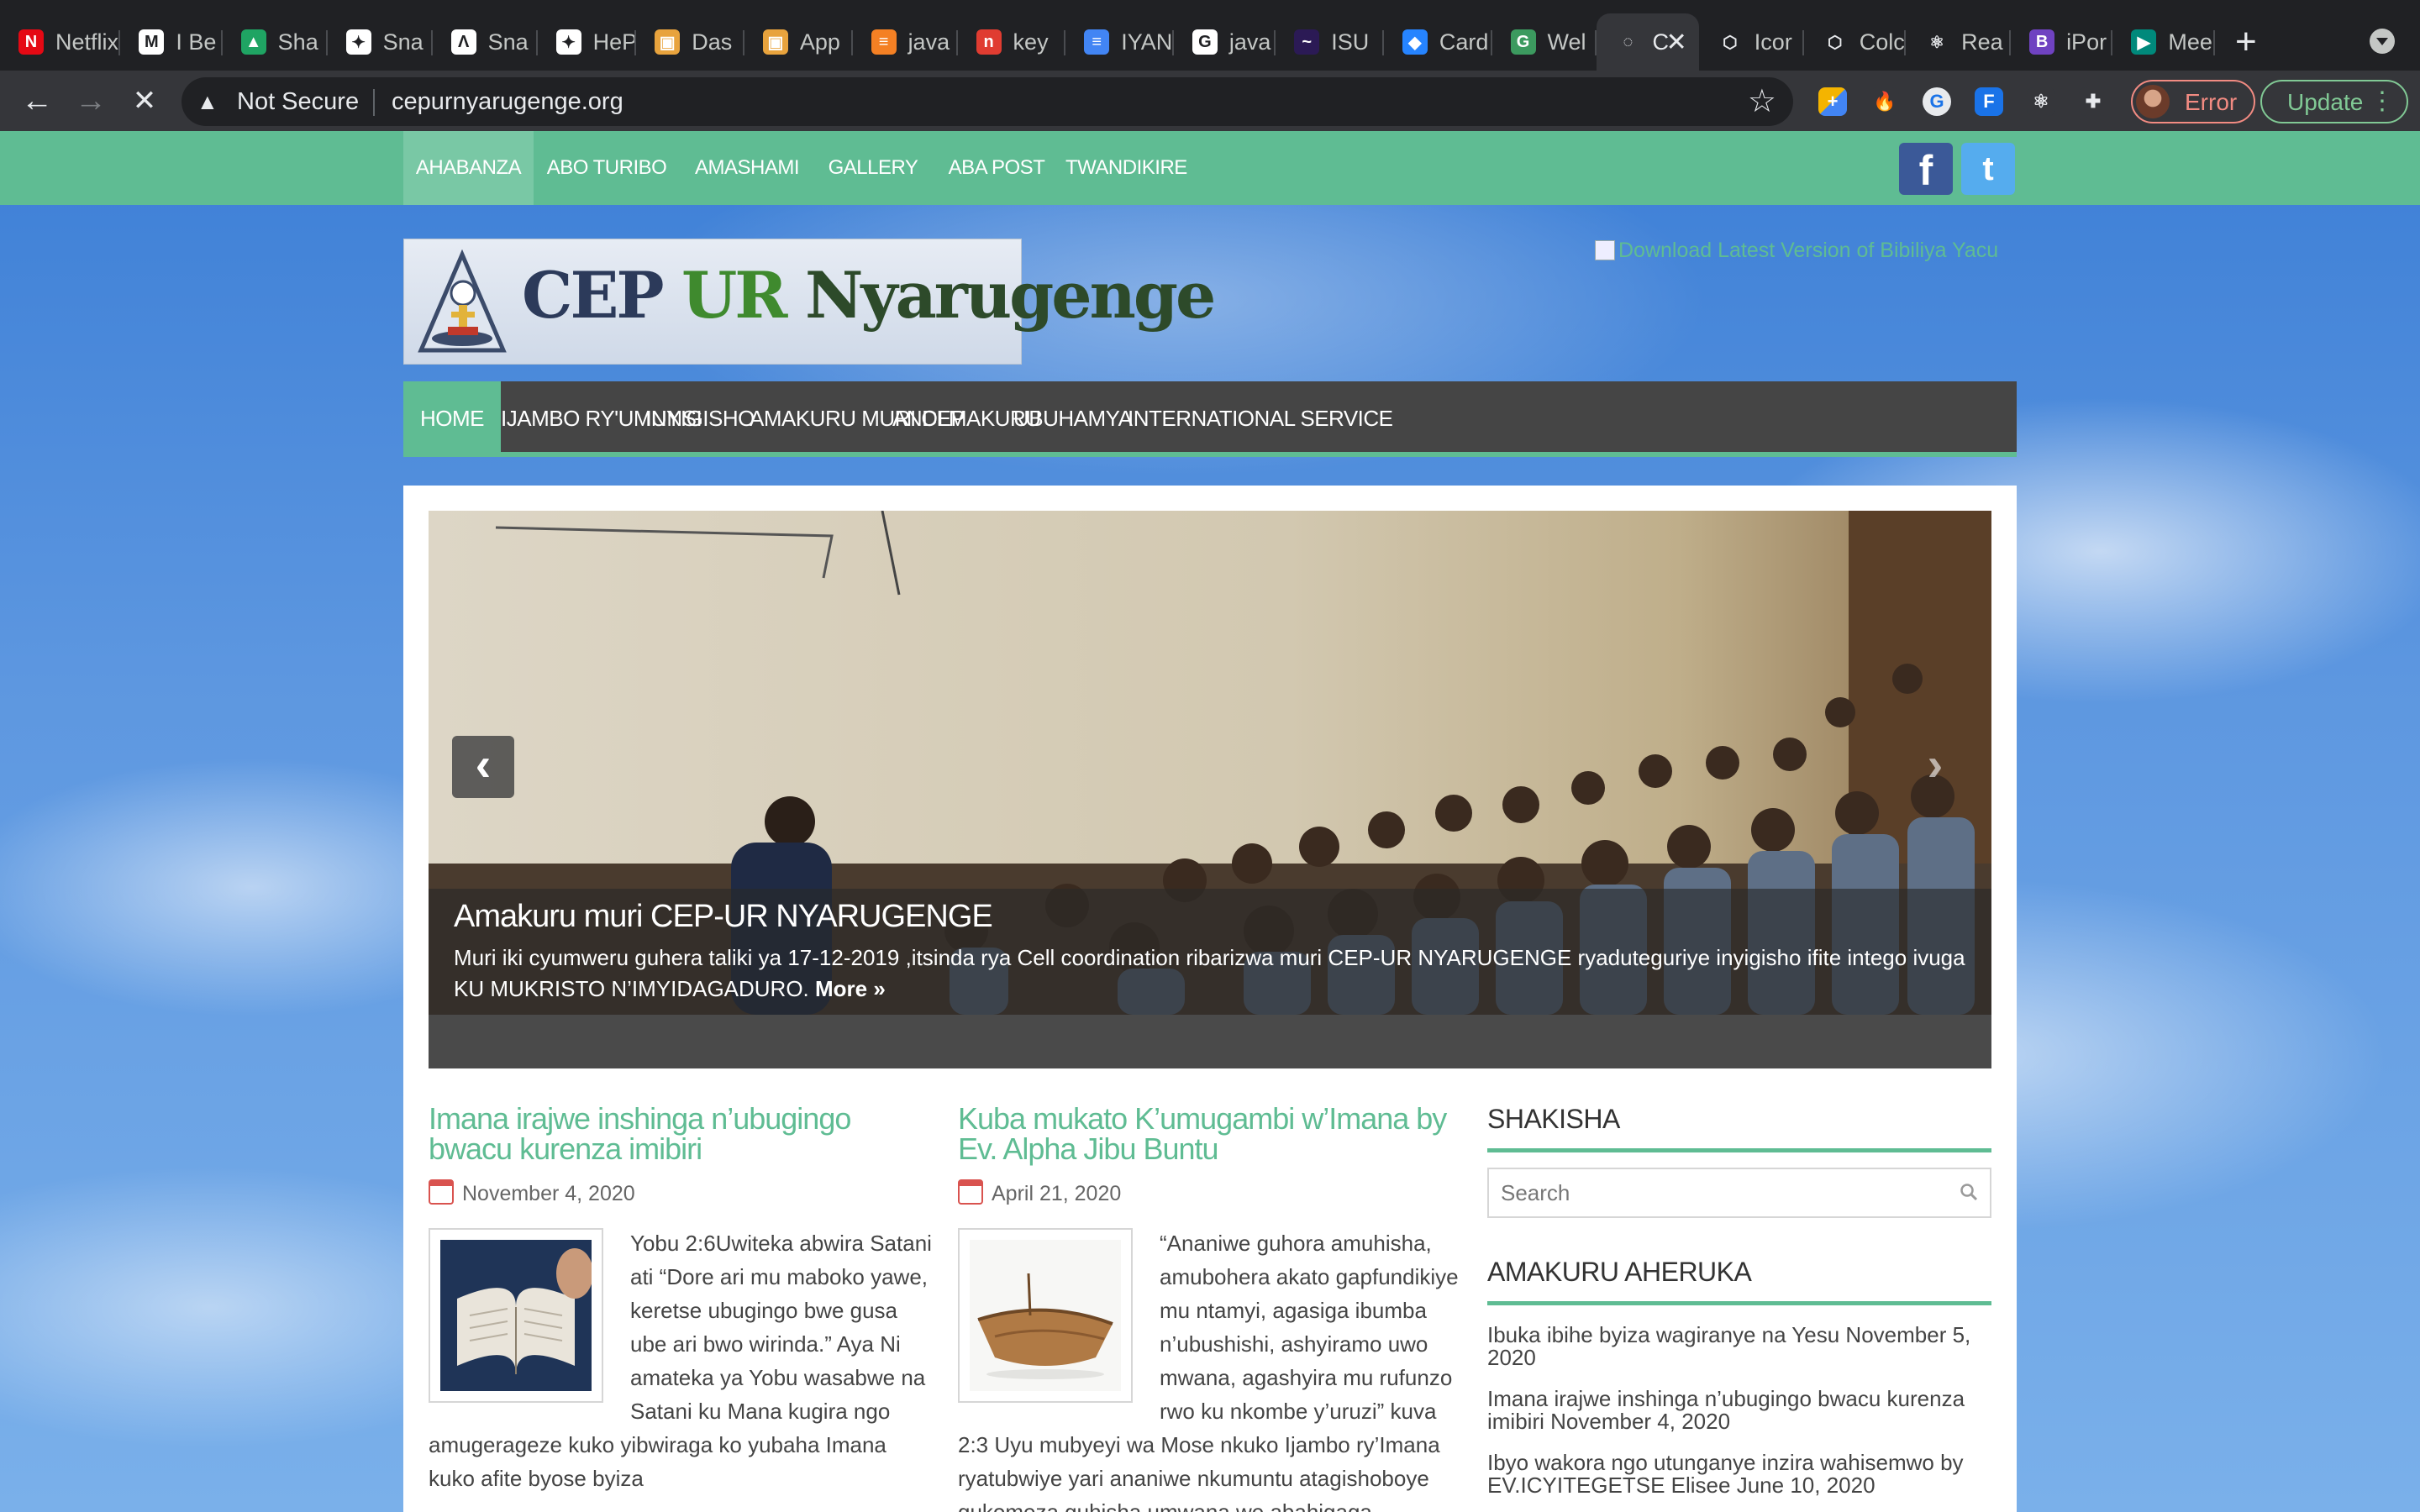 This screenshot has width=2420, height=1512. What do you see at coordinates (2246, 42) in the screenshot?
I see `new-tab-button: +` at bounding box center [2246, 42].